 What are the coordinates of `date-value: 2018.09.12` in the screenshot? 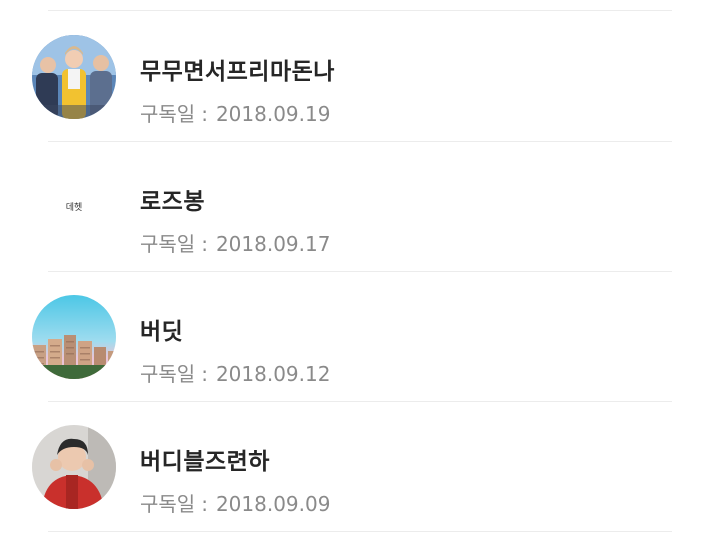 It's located at (273, 374).